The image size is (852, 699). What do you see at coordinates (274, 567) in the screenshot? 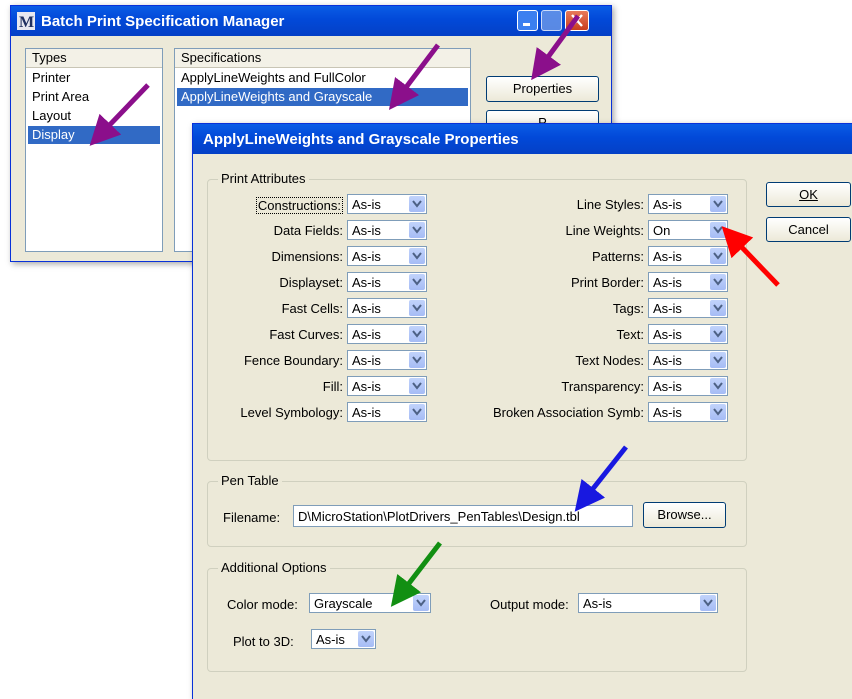
I see `additional-options-label: Additional Options` at bounding box center [274, 567].